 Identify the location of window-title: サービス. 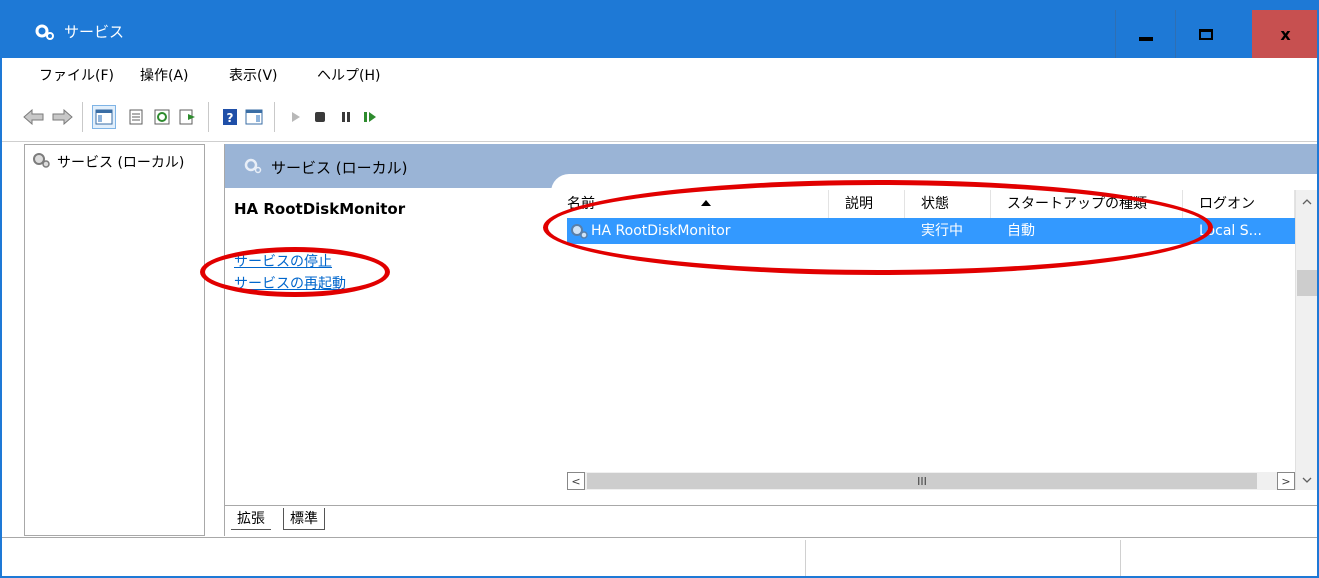
(94, 32).